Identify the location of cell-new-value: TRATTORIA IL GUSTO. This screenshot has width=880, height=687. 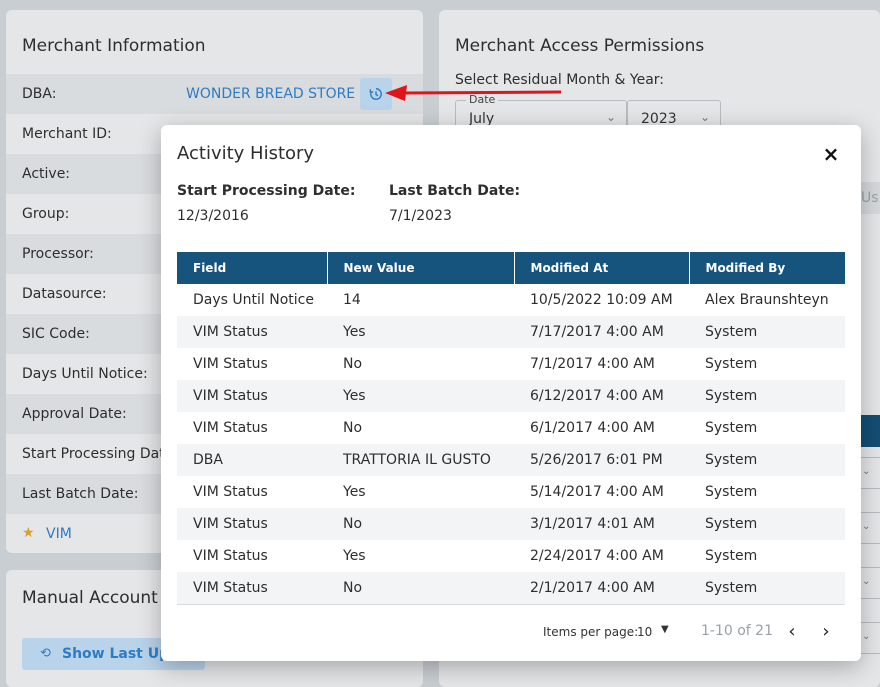
(420, 460).